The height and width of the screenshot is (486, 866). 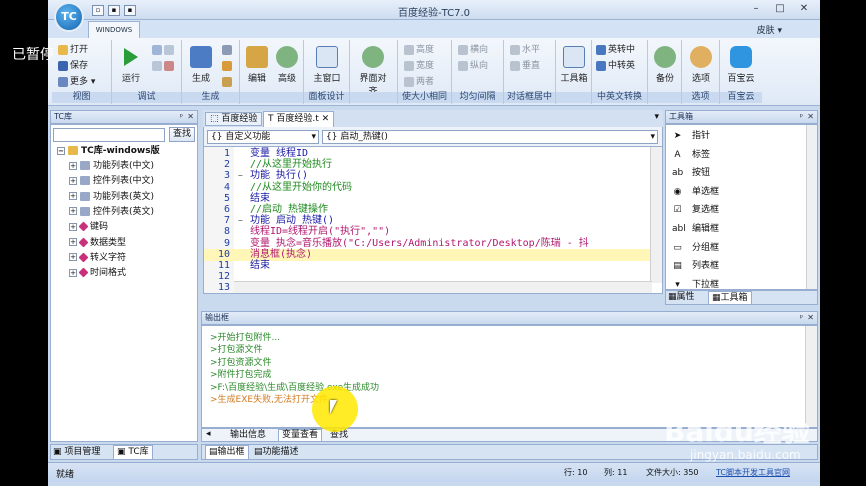 What do you see at coordinates (731, 266) in the screenshot?
I see `toolbox-item: ▤ 列表框` at bounding box center [731, 266].